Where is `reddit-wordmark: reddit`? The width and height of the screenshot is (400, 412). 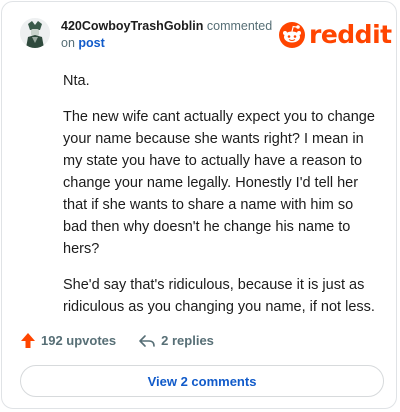
reddit-wordmark: reddit is located at coordinates (350, 34).